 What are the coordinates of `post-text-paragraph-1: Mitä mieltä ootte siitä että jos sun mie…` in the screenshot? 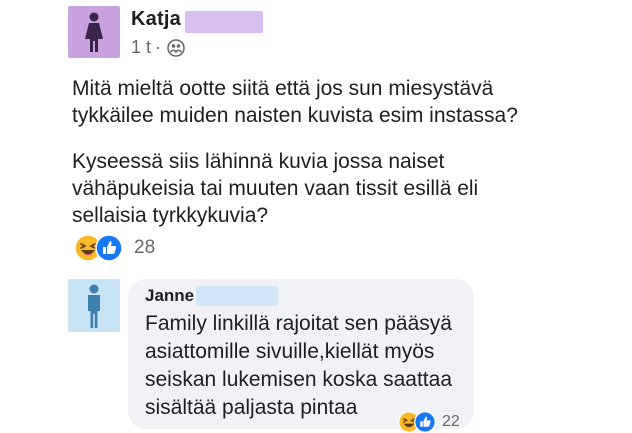 It's located at (295, 102).